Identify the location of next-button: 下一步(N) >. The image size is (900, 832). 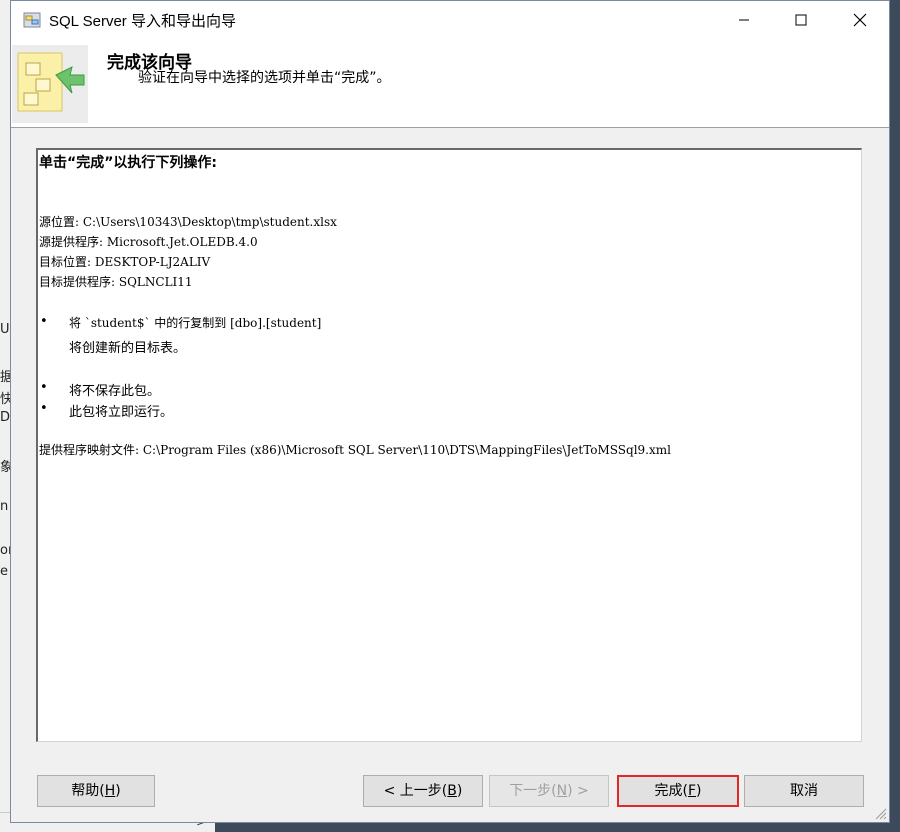
(549, 791).